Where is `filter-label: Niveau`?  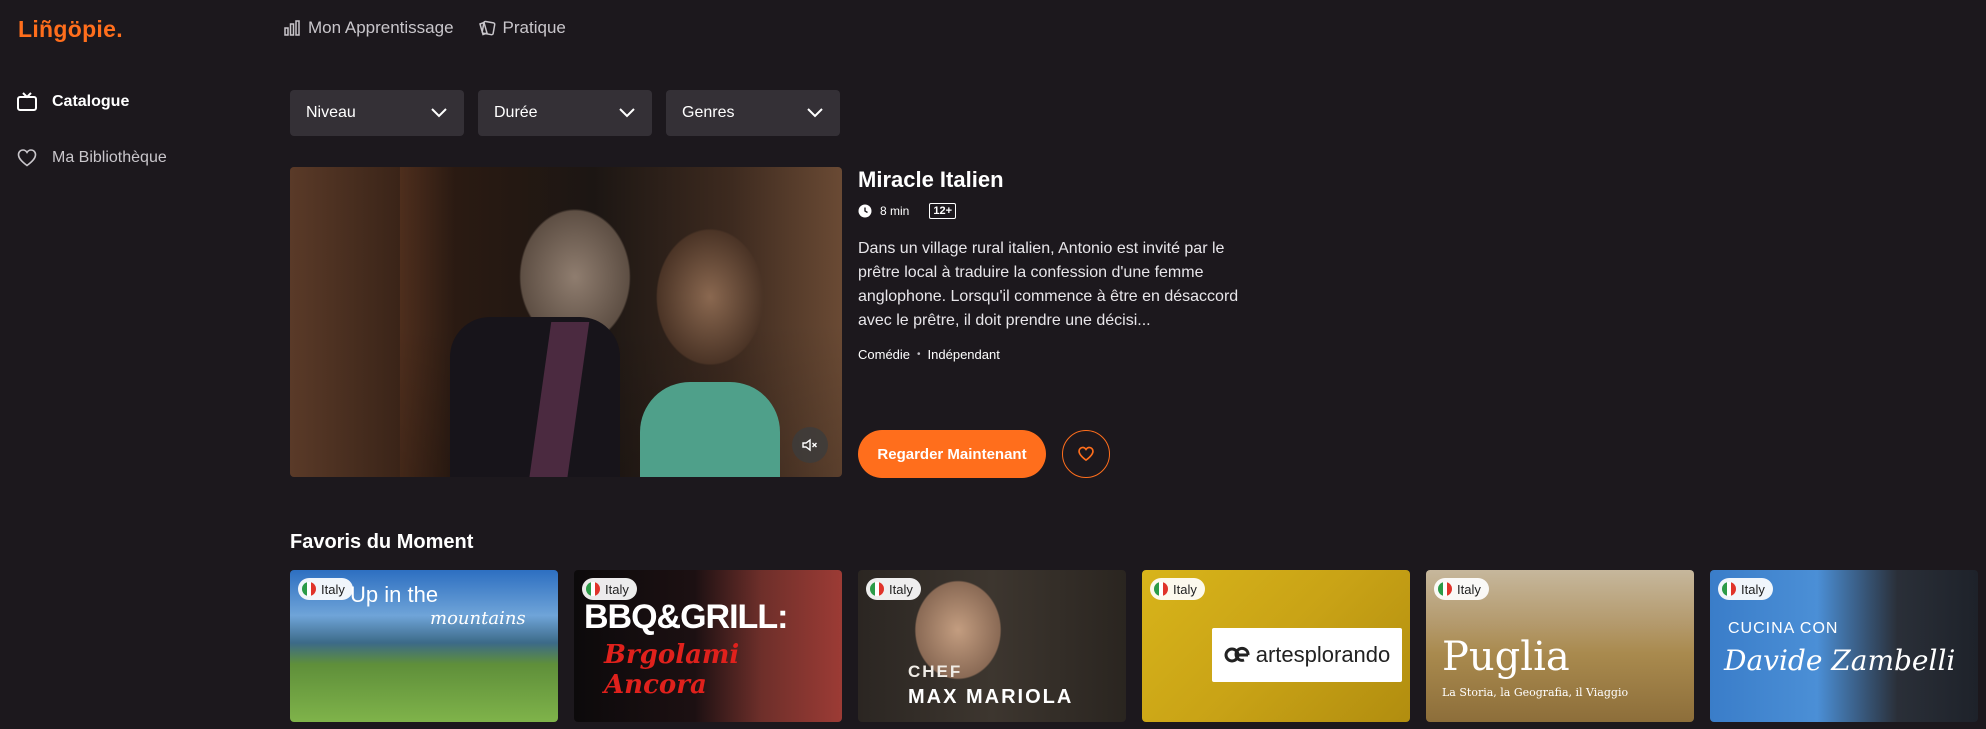
filter-label: Niveau is located at coordinates (331, 112).